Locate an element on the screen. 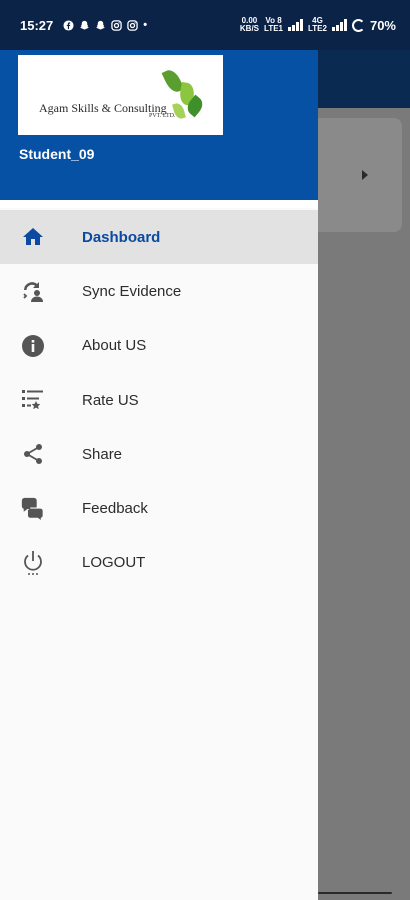 The height and width of the screenshot is (900, 410). volte-indicator: Vo 8 LTE1 is located at coordinates (273, 25).